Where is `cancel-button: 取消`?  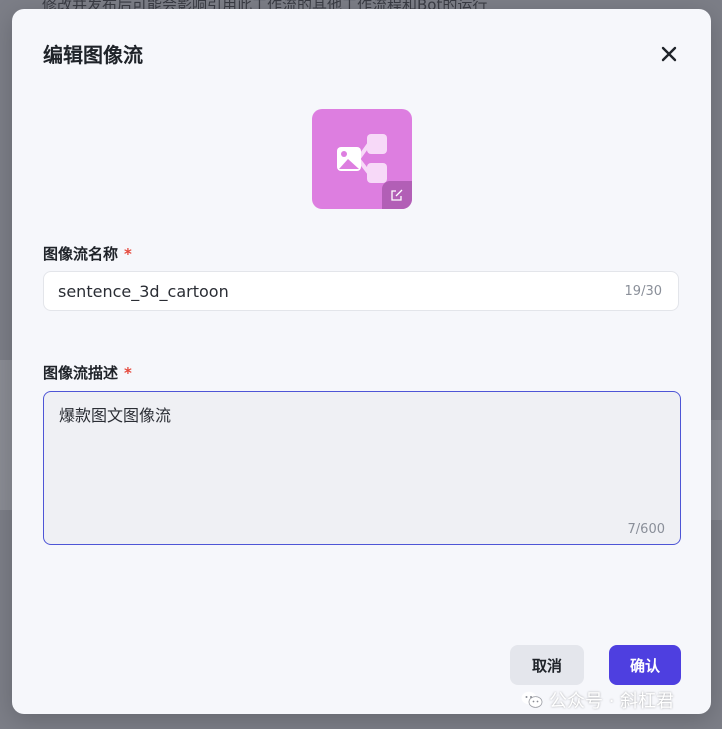
cancel-button: 取消 is located at coordinates (547, 665).